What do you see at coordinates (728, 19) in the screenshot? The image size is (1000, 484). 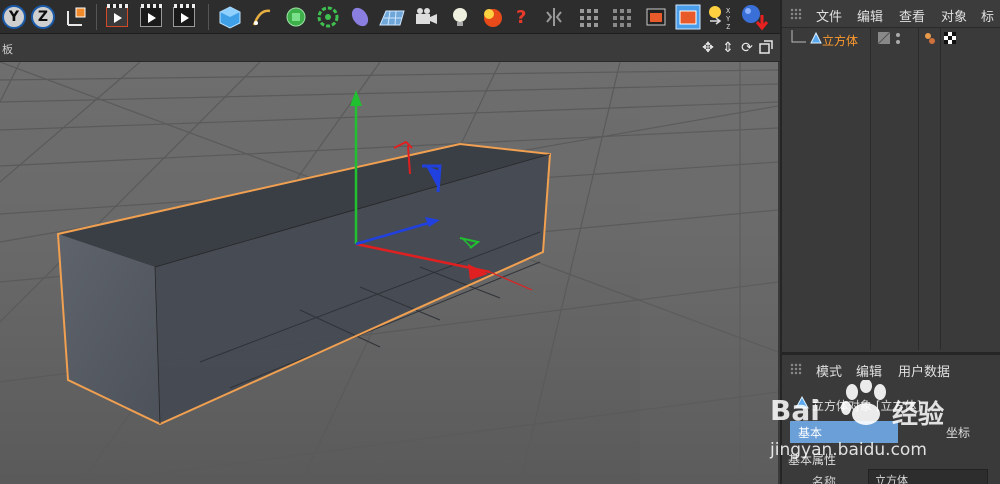 I see `svg-text: Y` at bounding box center [728, 19].